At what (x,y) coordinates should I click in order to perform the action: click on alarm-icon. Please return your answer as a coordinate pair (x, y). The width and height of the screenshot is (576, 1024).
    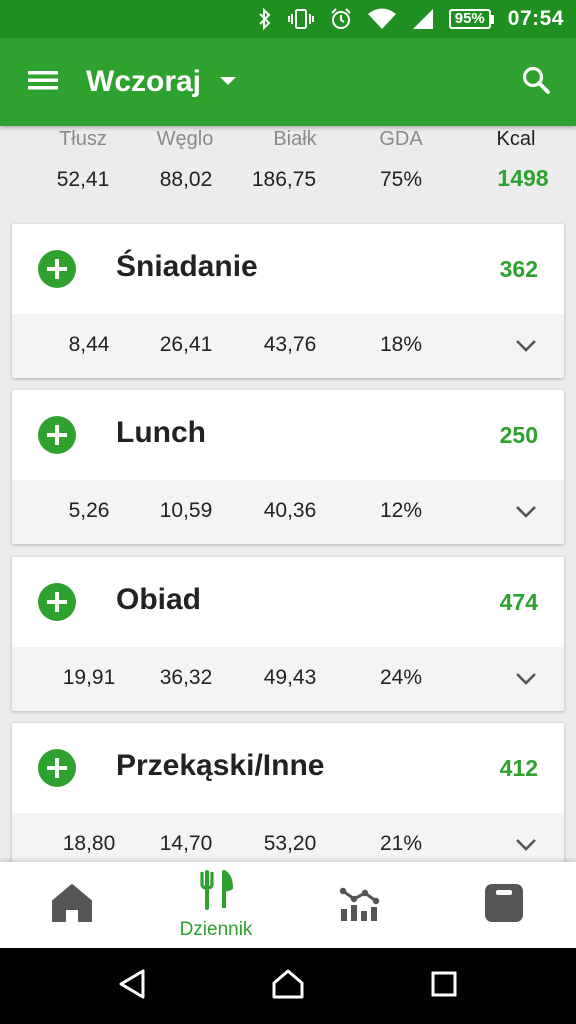
    Looking at the image, I should click on (341, 19).